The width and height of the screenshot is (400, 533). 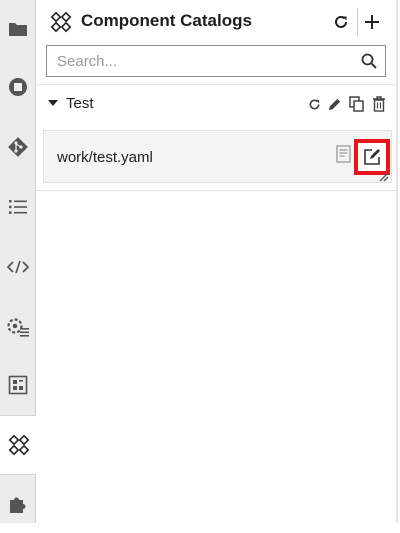 I want to click on git-tab, so click(x=18, y=147).